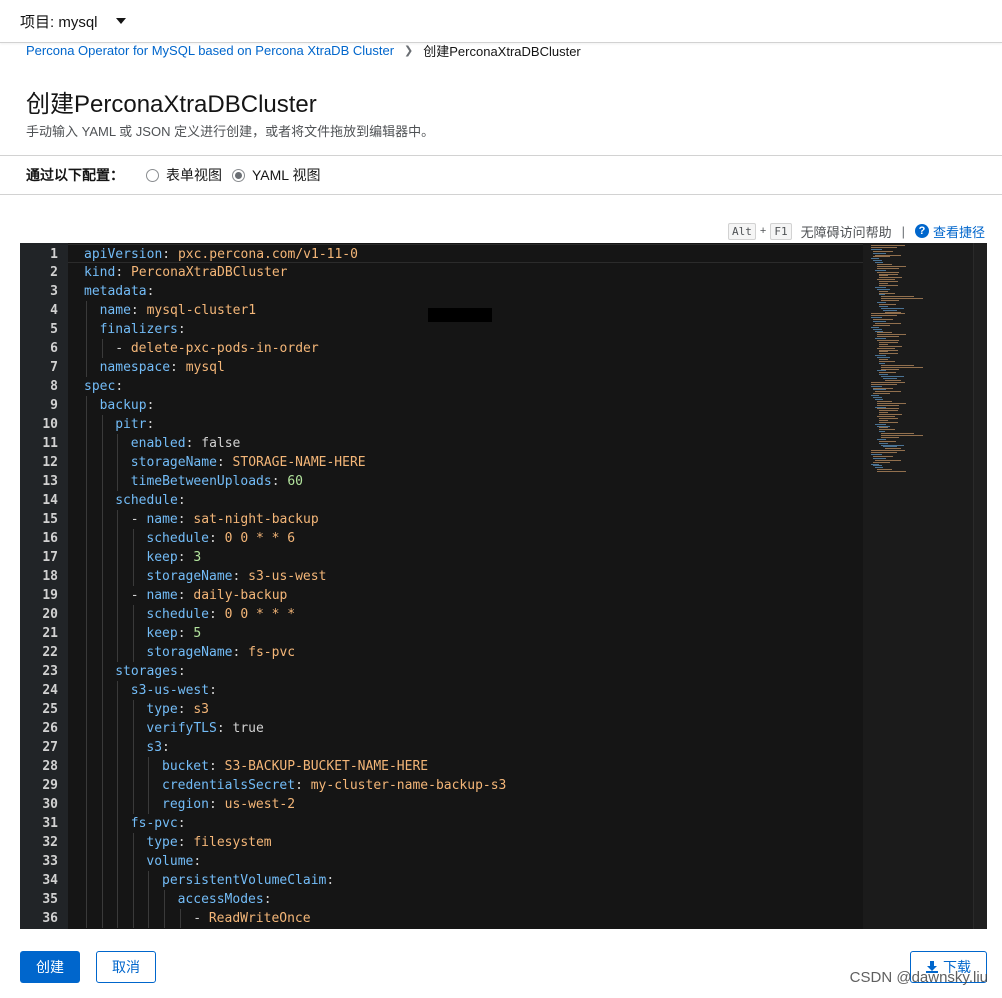 The height and width of the screenshot is (998, 1002). I want to click on code-line: 20 schedule: 0 0 * * *, so click(452, 614).